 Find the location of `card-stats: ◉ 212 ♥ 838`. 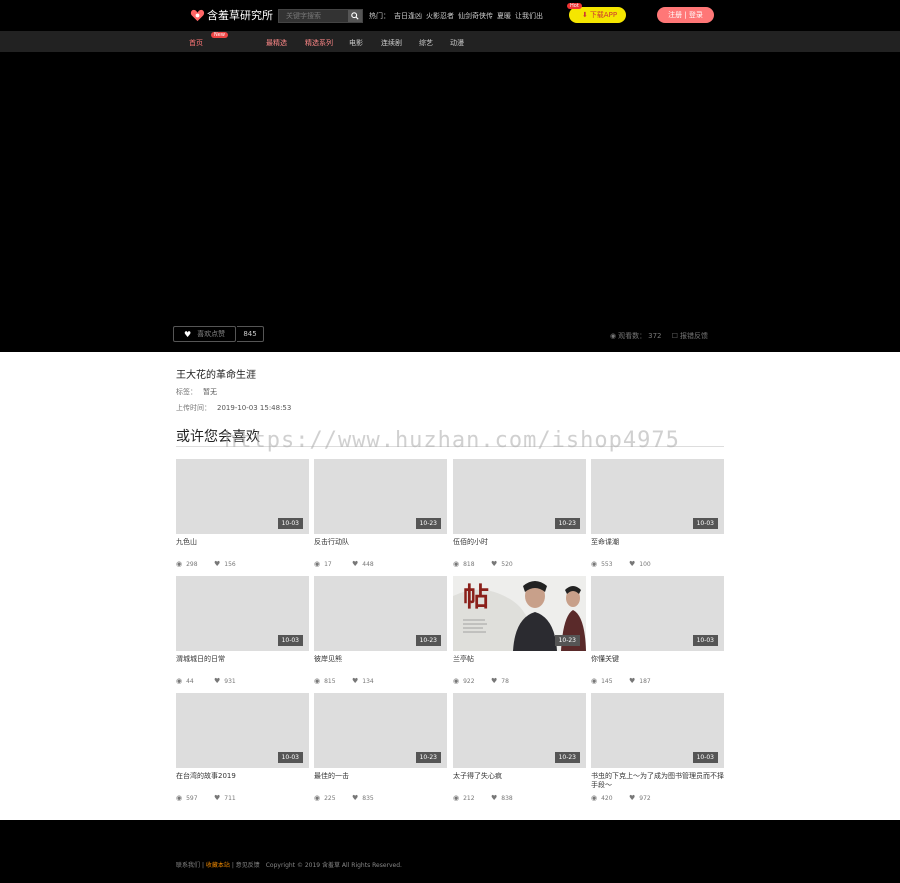

card-stats: ◉ 212 ♥ 838 is located at coordinates (491, 798).